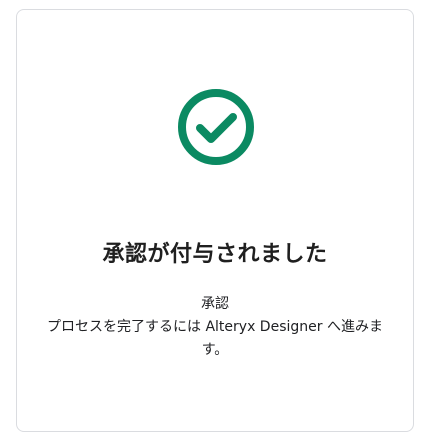 This screenshot has height=445, width=431. Describe the element at coordinates (215, 350) in the screenshot. I see `dialog-message-line-2: す。` at that location.